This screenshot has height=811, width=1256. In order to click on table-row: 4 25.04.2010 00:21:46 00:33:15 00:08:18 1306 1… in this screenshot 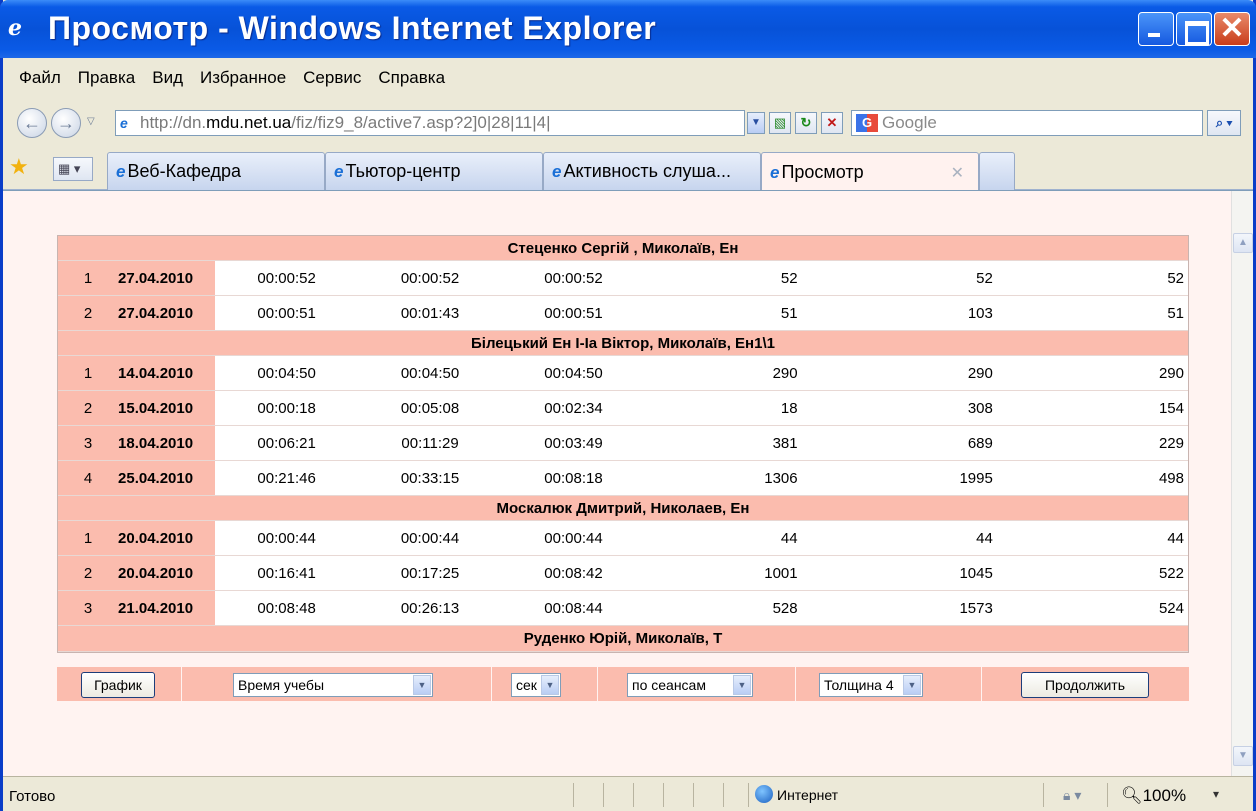, I will do `click(623, 478)`.